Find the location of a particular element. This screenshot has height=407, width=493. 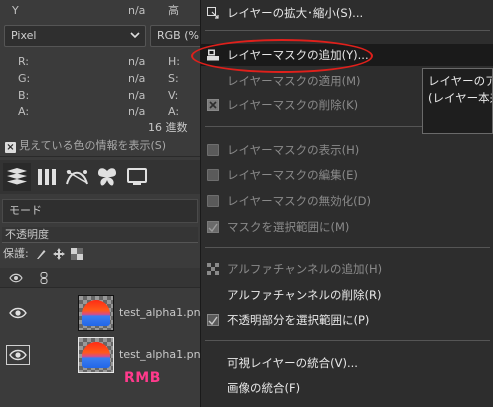

tab-channels is located at coordinates (47, 177).